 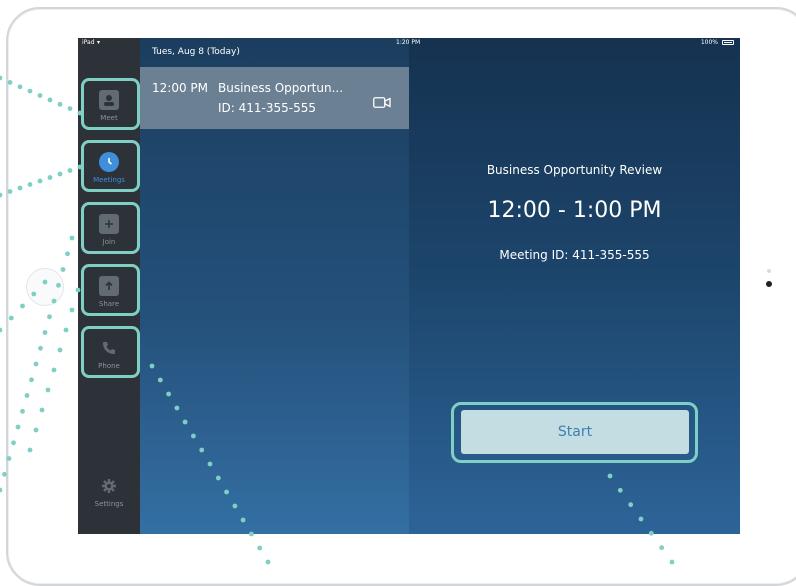 What do you see at coordinates (109, 486) in the screenshot?
I see `gear-icon` at bounding box center [109, 486].